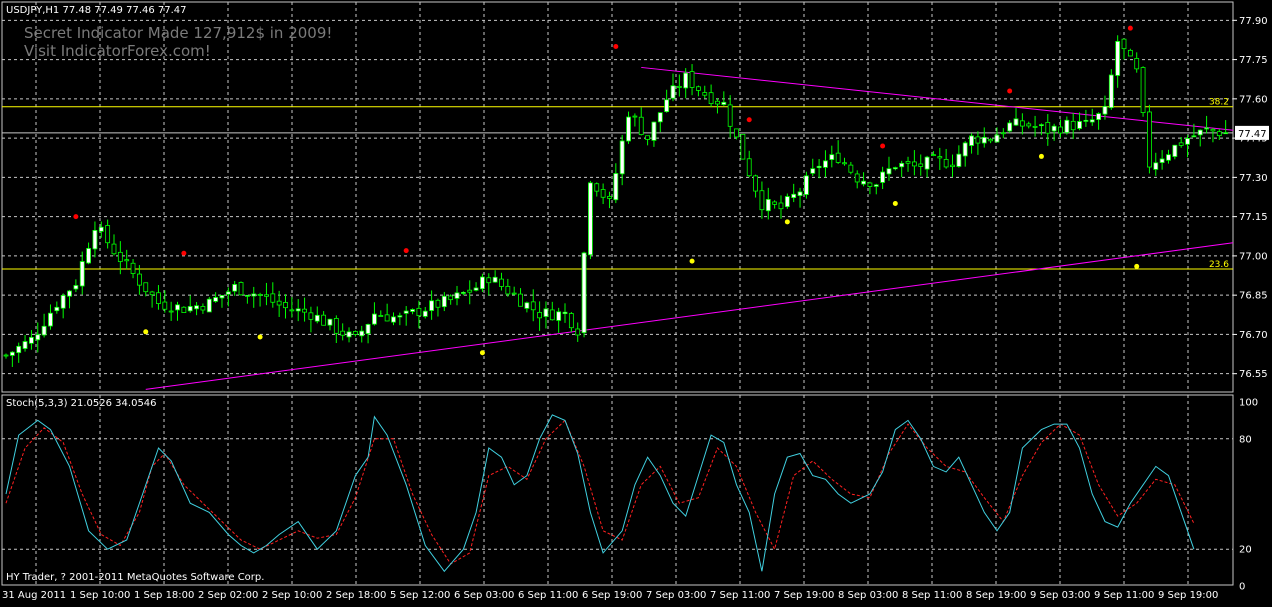 The image size is (1272, 607). What do you see at coordinates (356, 595) in the screenshot?
I see `time-tick-label: 2 Sep 18:00` at bounding box center [356, 595].